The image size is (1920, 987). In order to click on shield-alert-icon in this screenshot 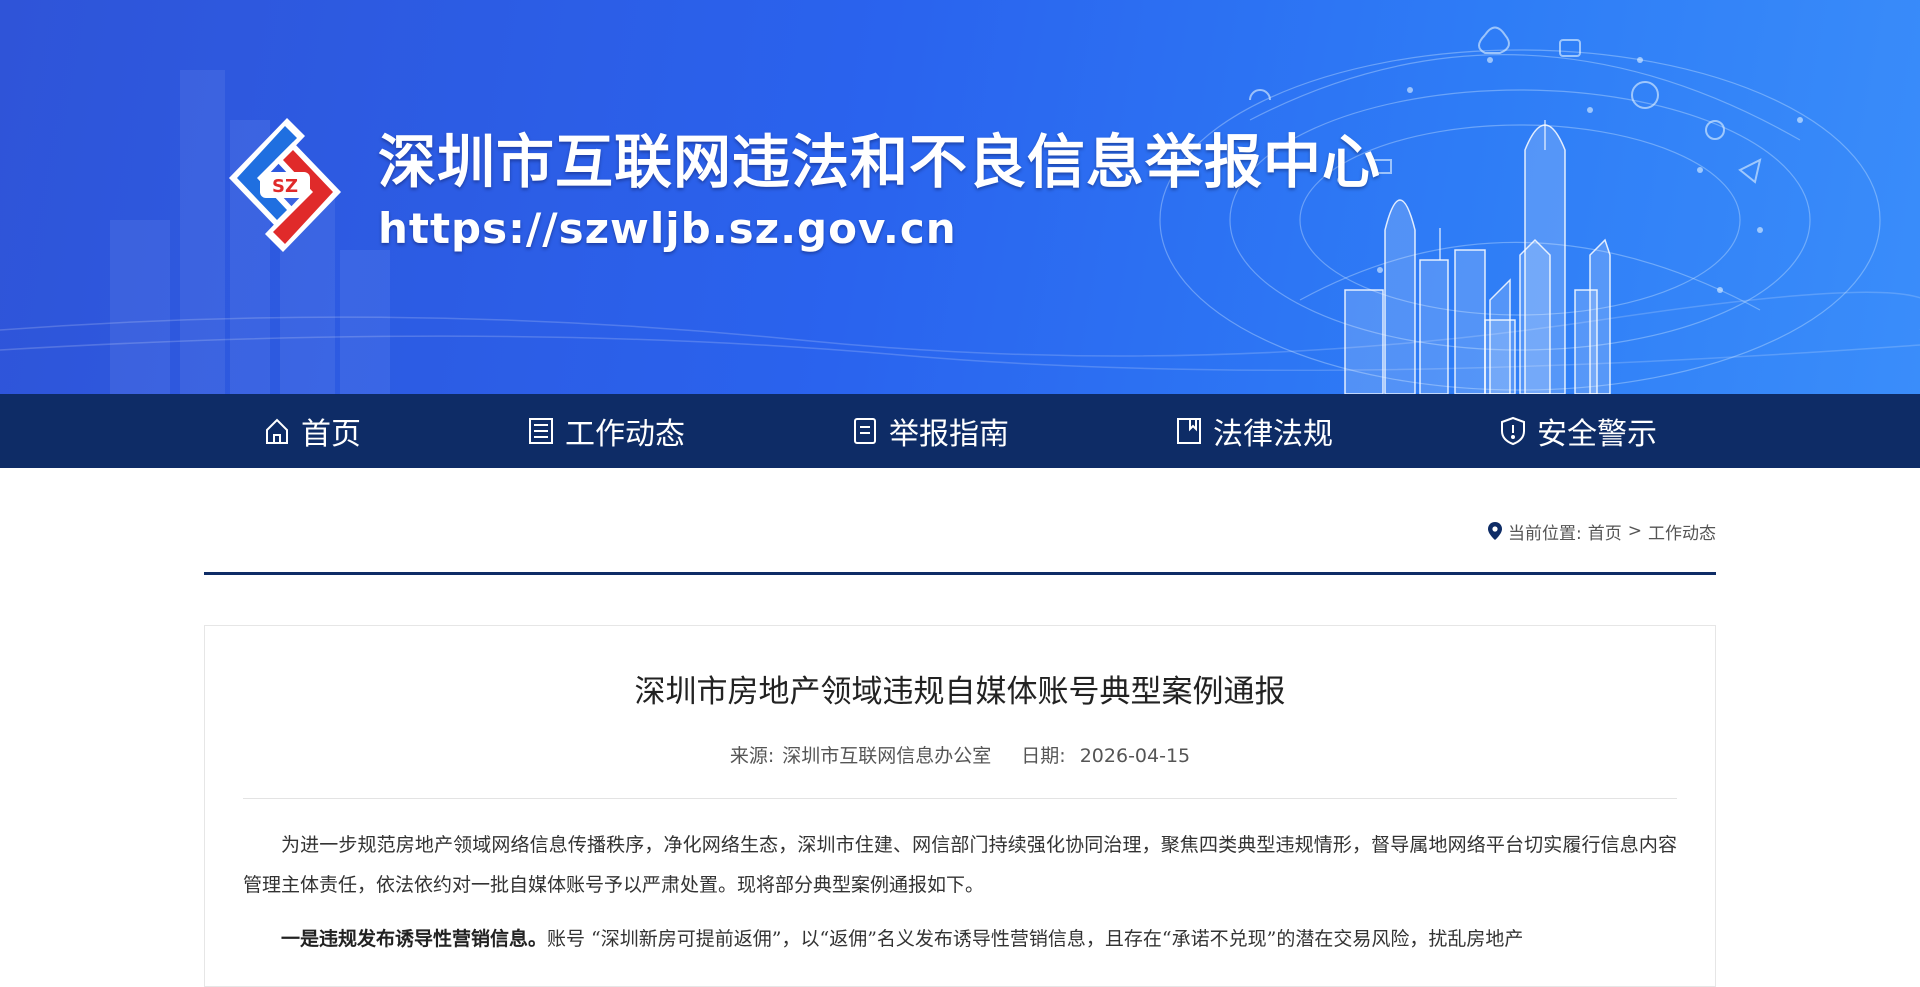, I will do `click(1513, 431)`.